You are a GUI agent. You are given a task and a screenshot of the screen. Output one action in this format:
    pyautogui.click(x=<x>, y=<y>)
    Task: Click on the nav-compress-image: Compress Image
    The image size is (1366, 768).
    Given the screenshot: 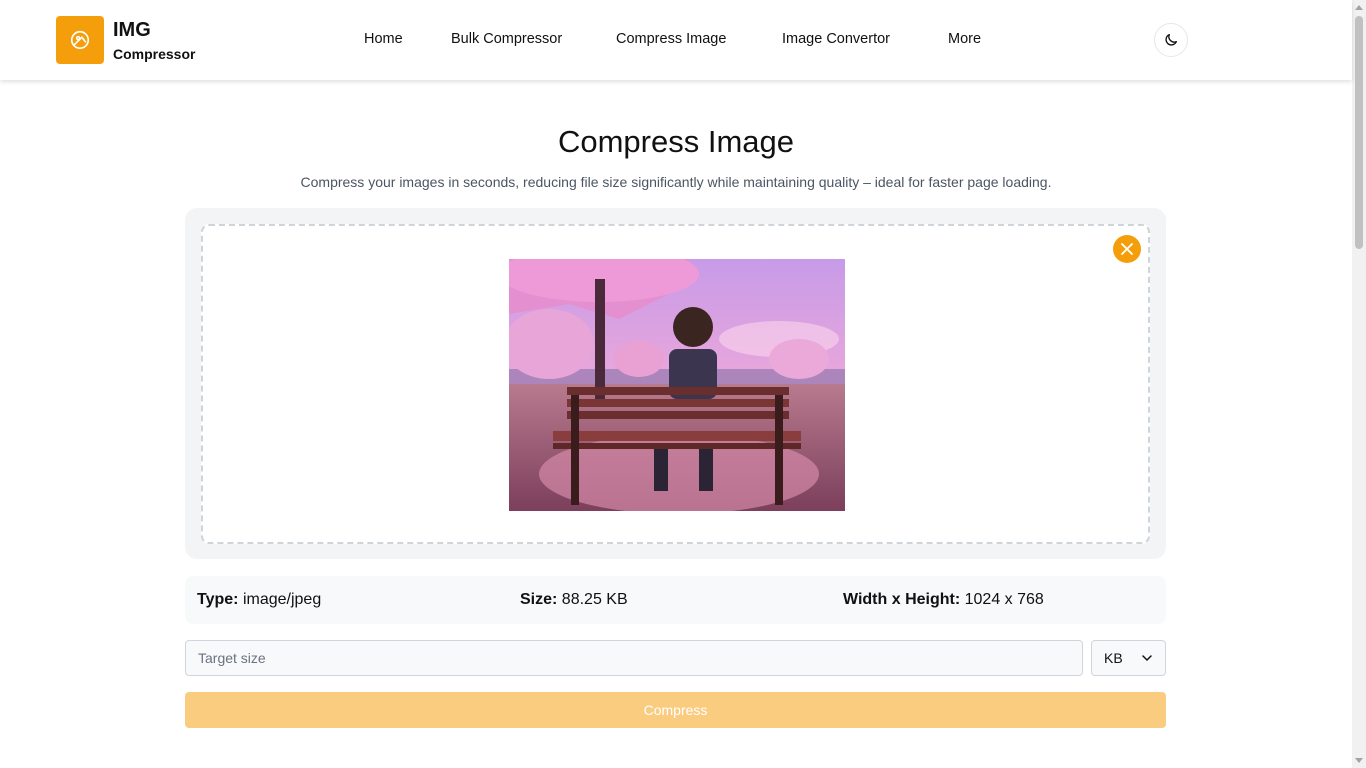 What is the action you would take?
    pyautogui.click(x=671, y=39)
    